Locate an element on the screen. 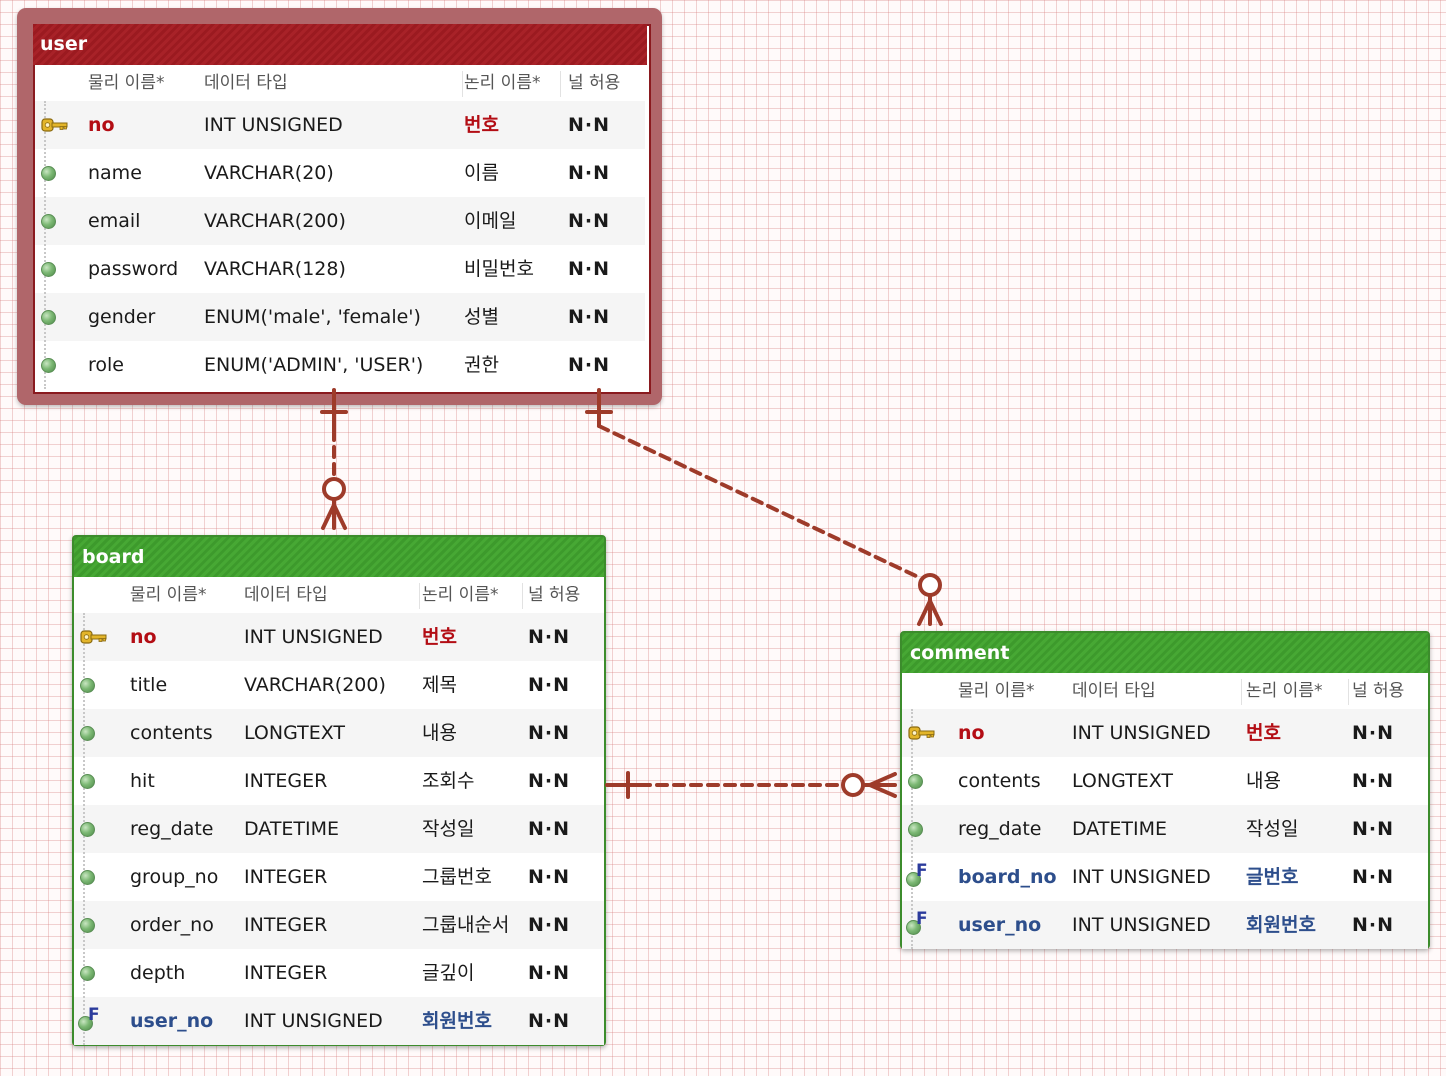 The height and width of the screenshot is (1076, 1446). column-row-board_no: Fboard_no INT UNSIGNED 글번호 N·N is located at coordinates (1165, 877).